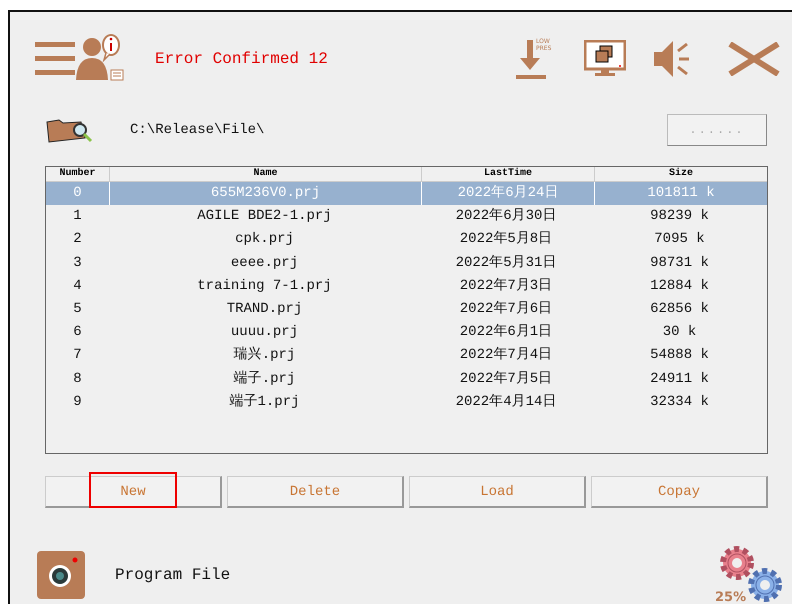 This screenshot has width=792, height=604. Describe the element at coordinates (672, 59) in the screenshot. I see `speaker-icon` at that location.